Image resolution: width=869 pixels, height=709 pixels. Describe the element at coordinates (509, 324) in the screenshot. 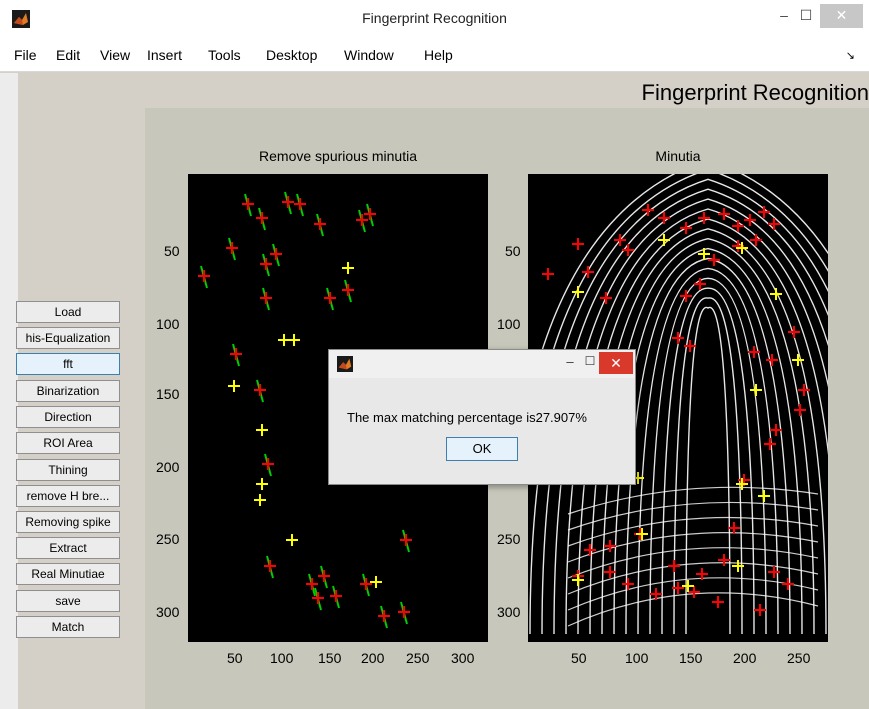

I see `right-ytick: 100` at that location.